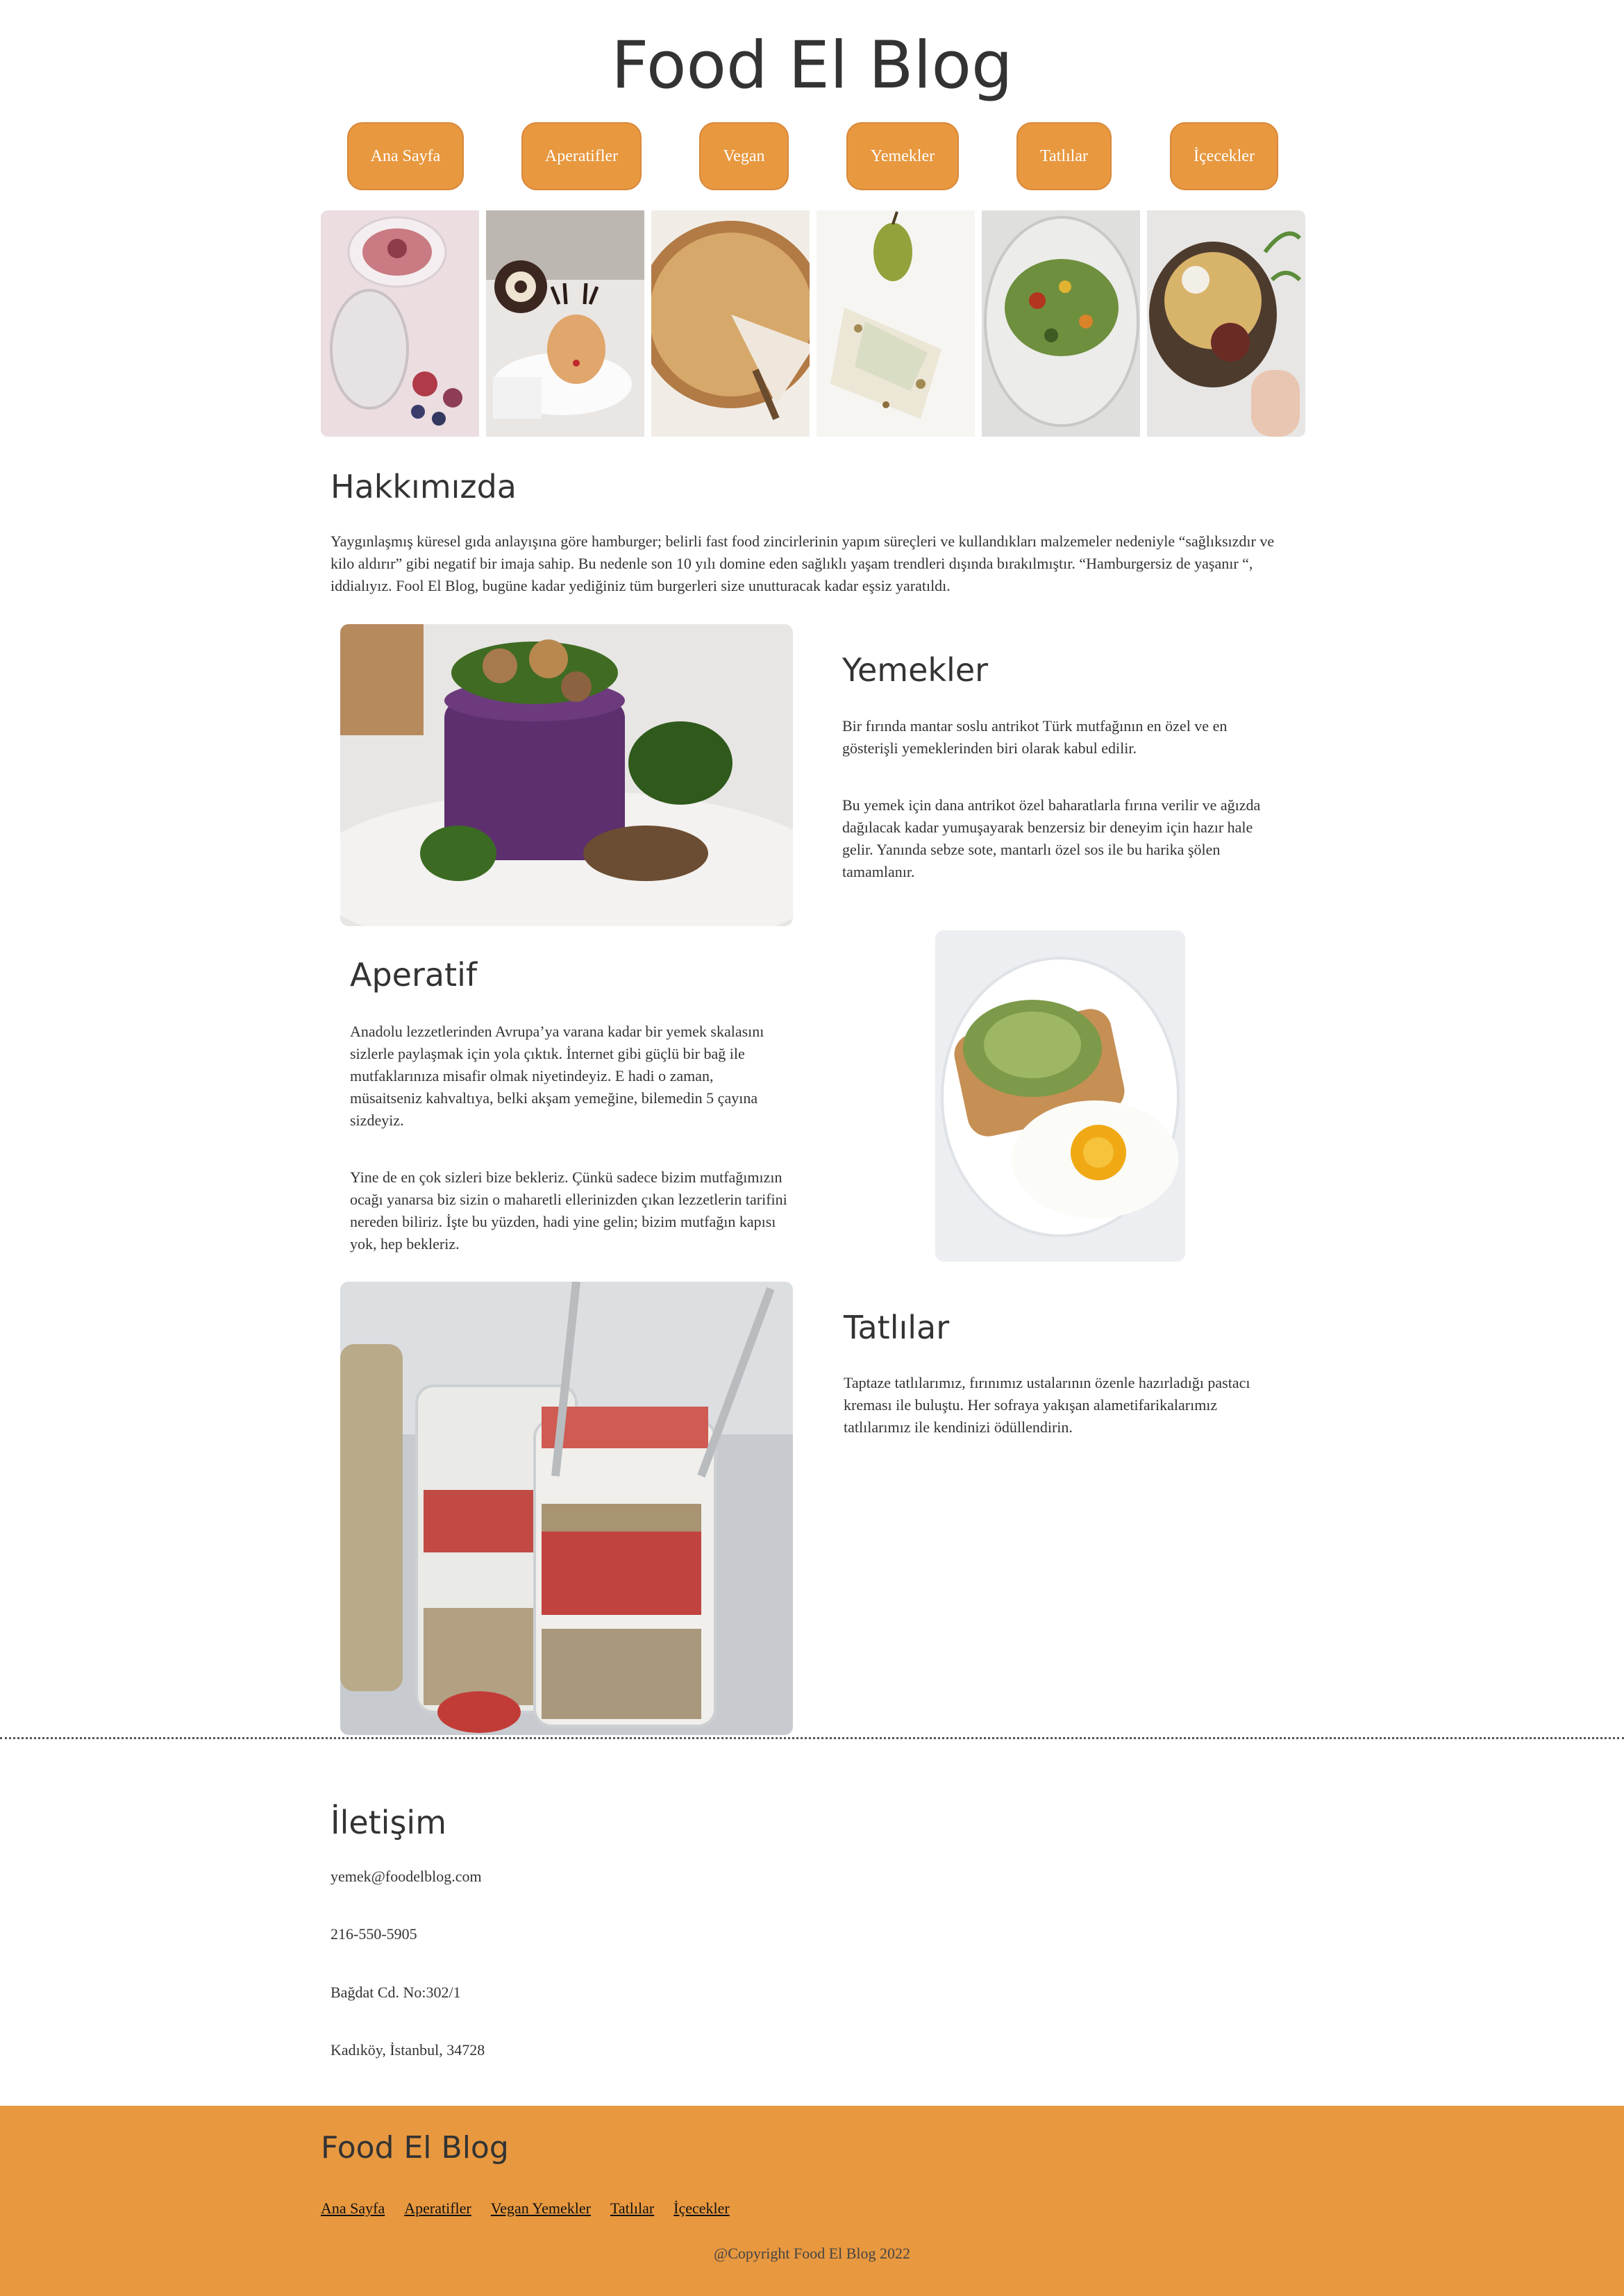  I want to click on contact-address-line-2: Kadıköy, İstanbul, 34728, so click(407, 2050).